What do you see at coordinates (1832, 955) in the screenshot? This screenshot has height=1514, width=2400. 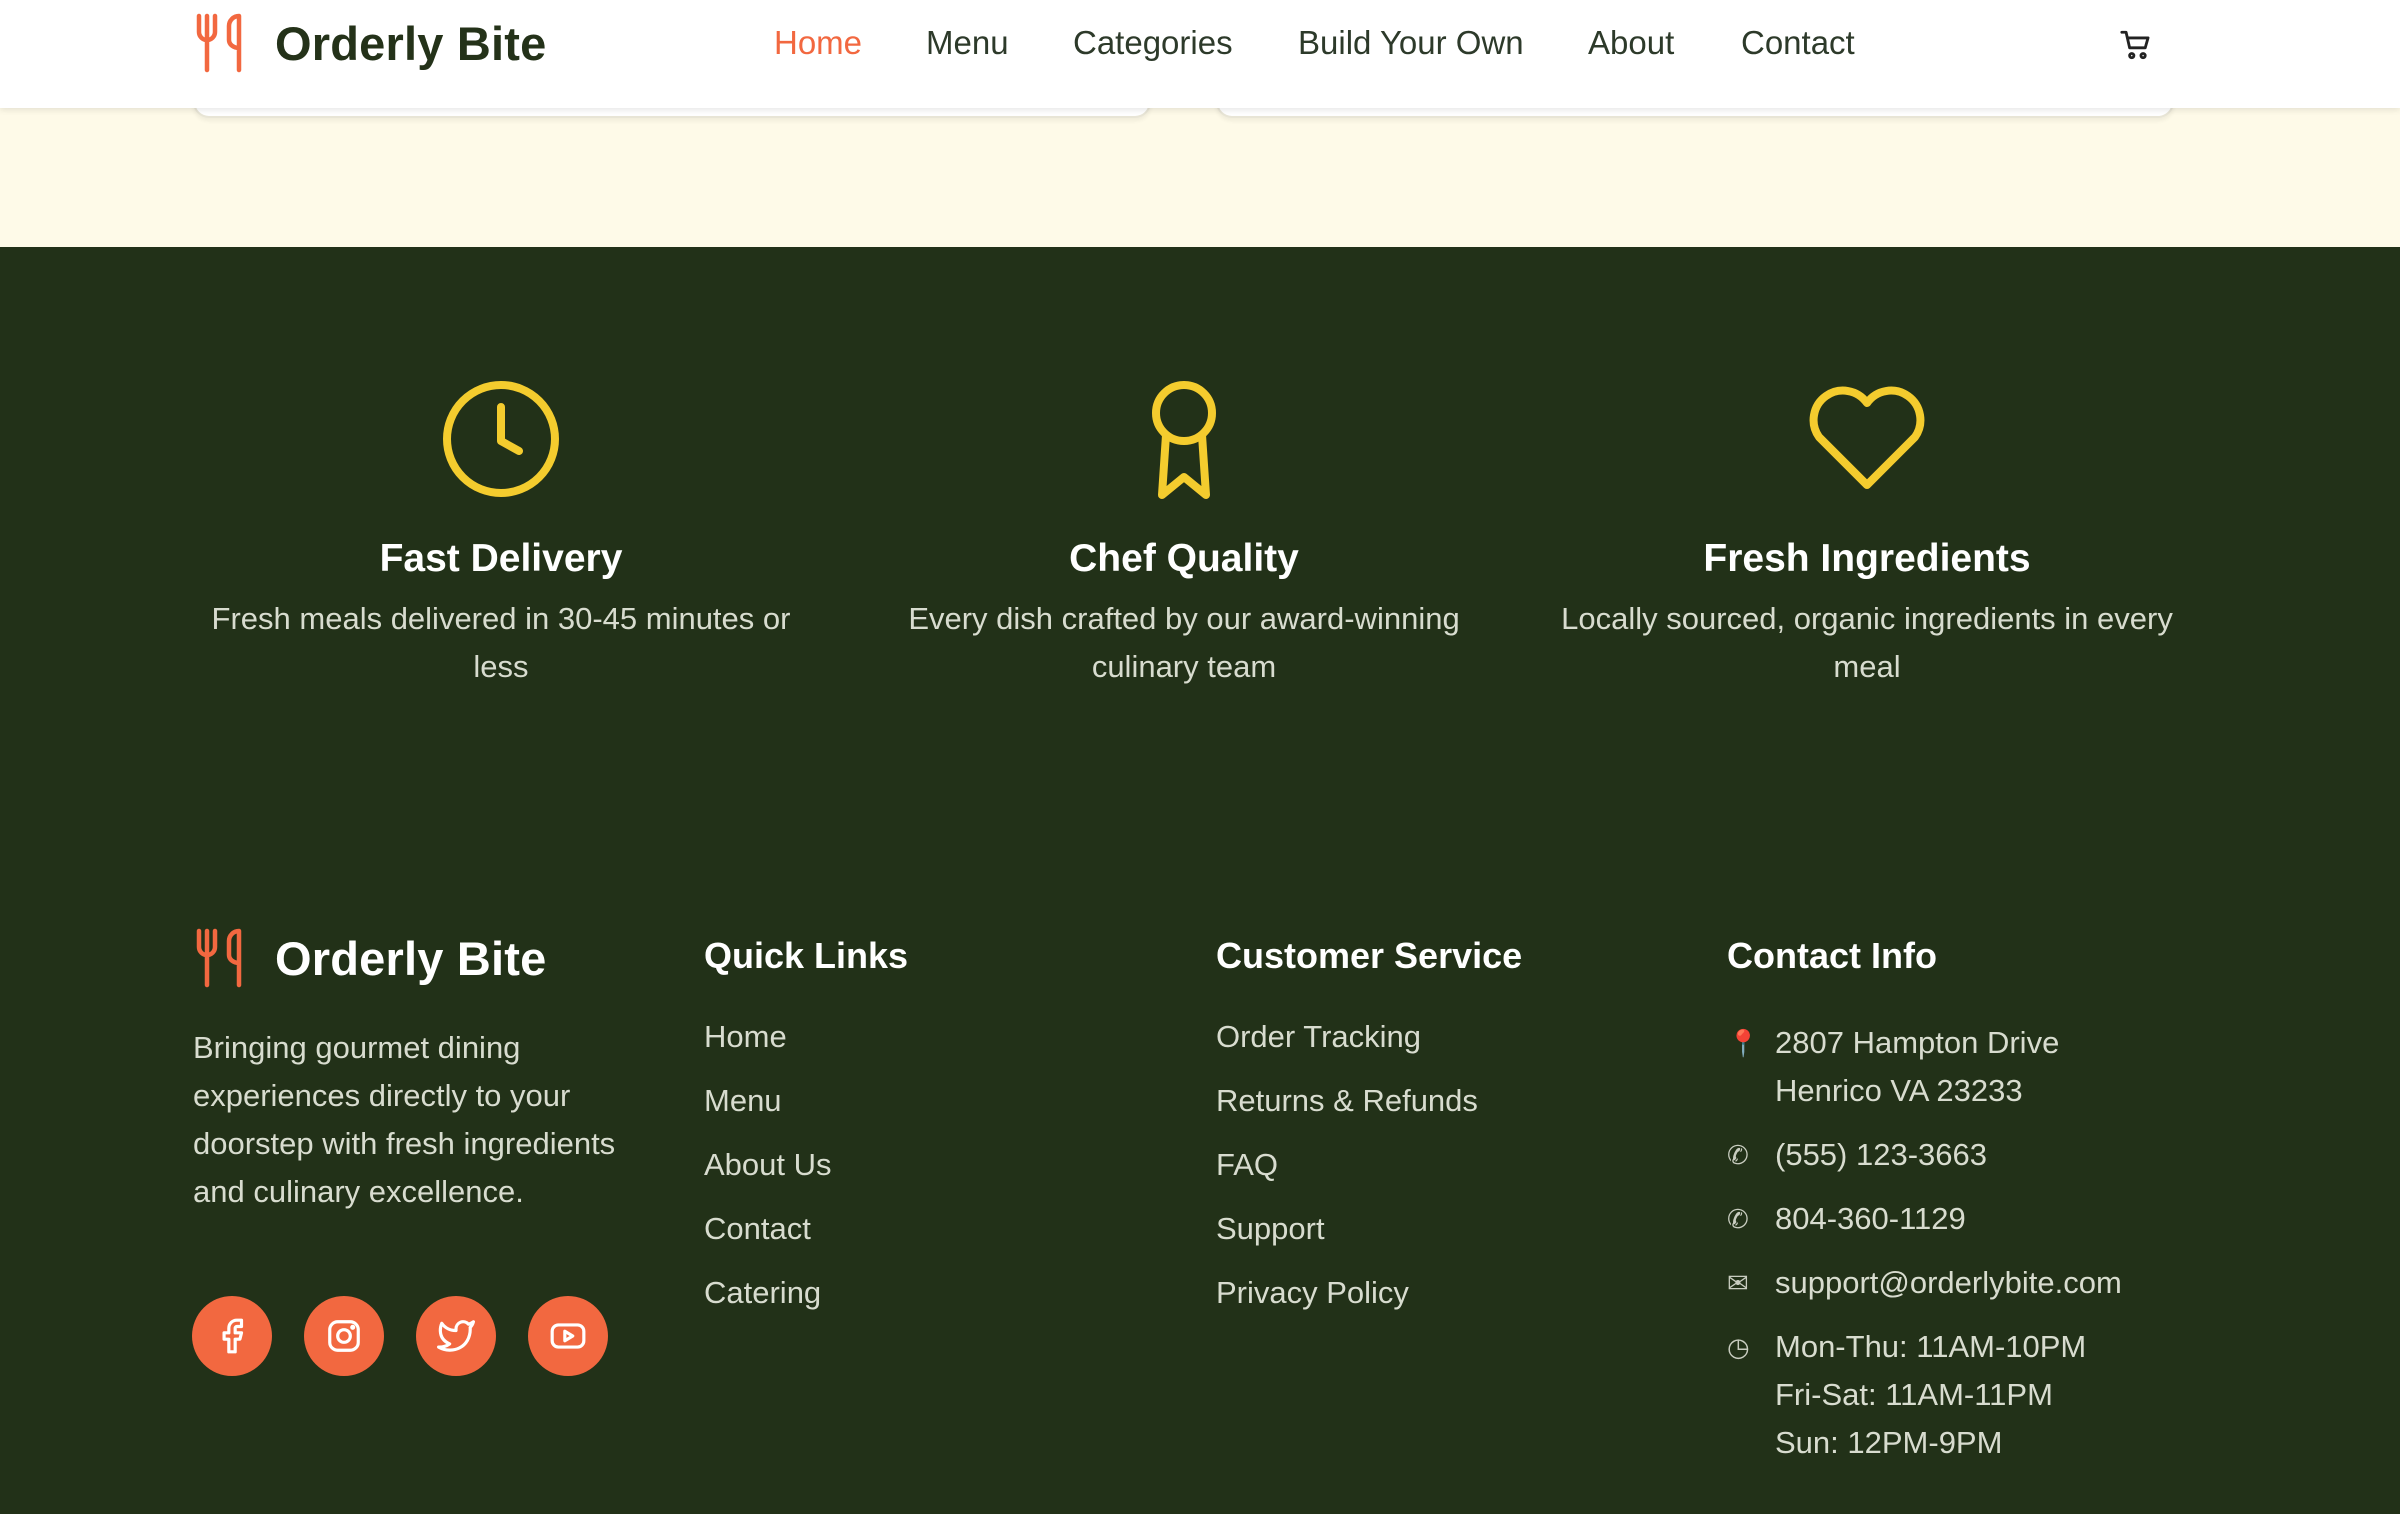 I see `contact-info-title: Contact Info` at bounding box center [1832, 955].